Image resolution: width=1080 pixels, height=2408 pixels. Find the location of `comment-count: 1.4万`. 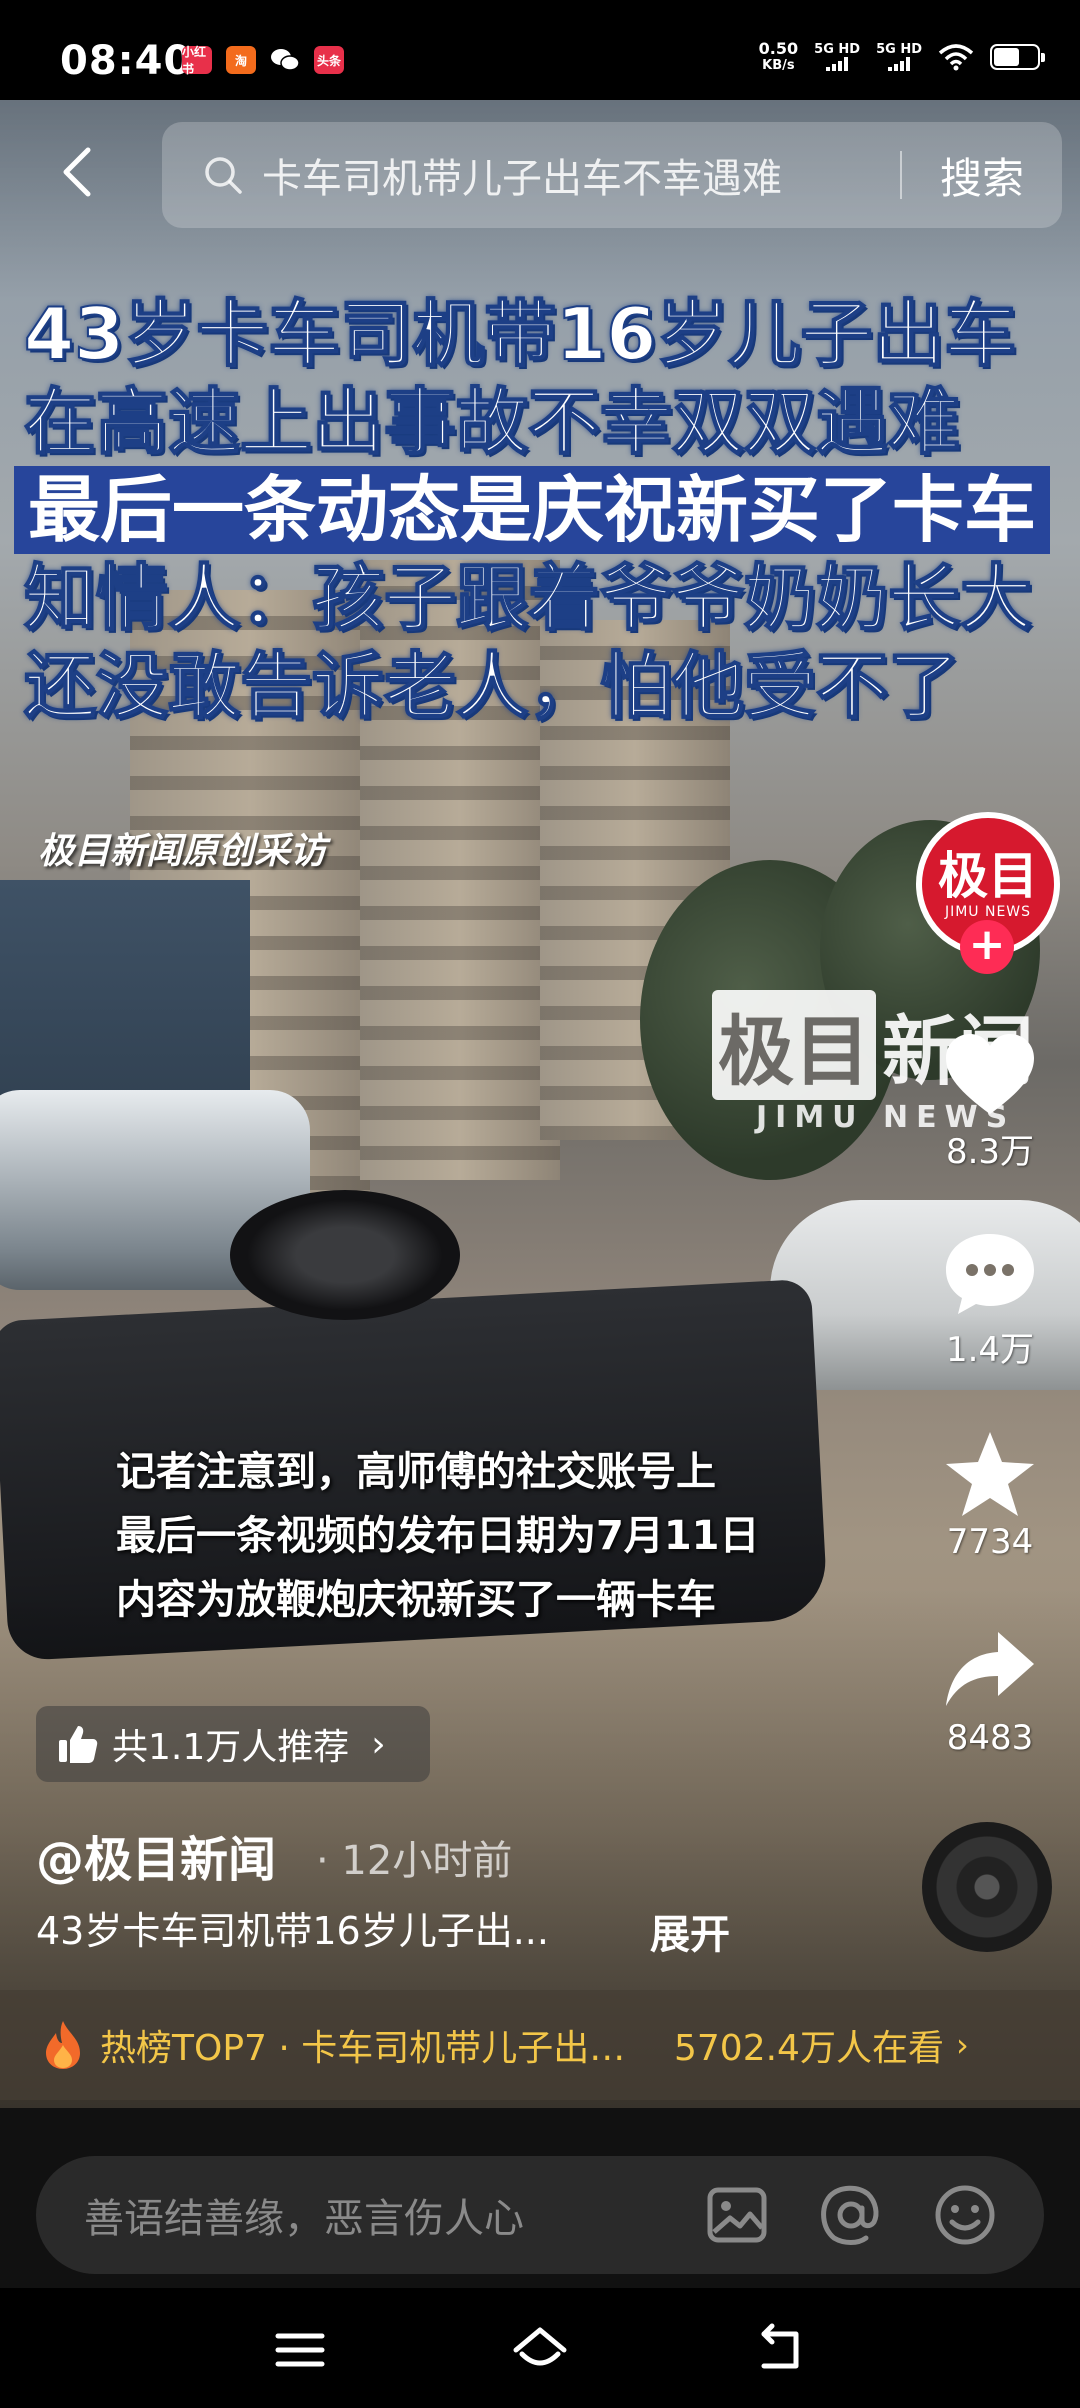

comment-count: 1.4万 is located at coordinates (990, 1350).